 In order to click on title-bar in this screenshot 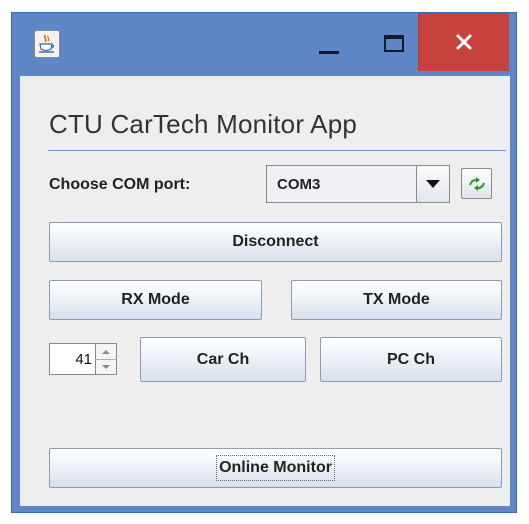, I will do `click(264, 44)`.